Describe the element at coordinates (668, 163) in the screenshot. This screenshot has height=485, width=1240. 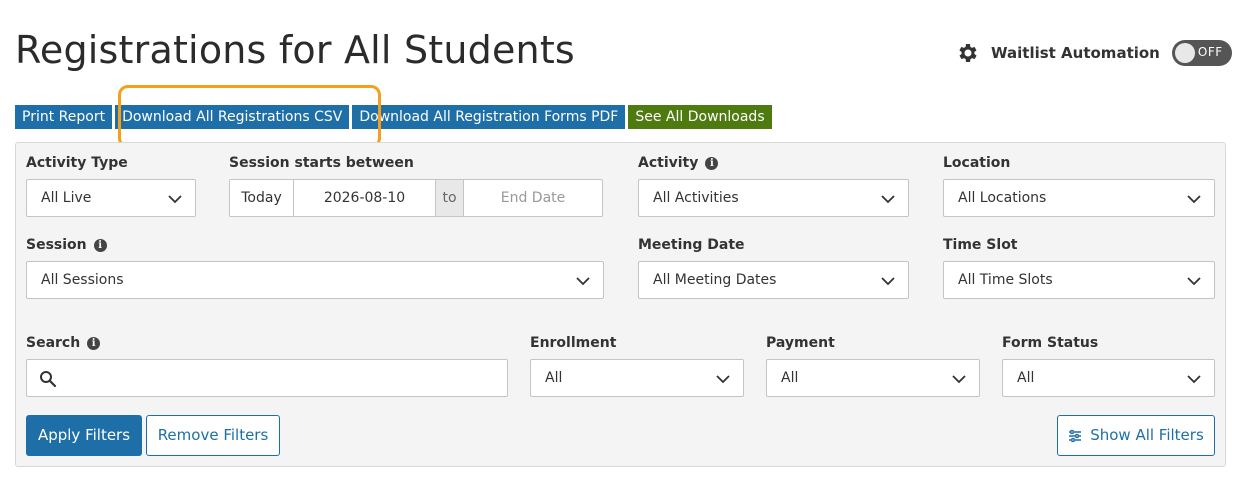
I see `activity-label-text: Activity` at that location.